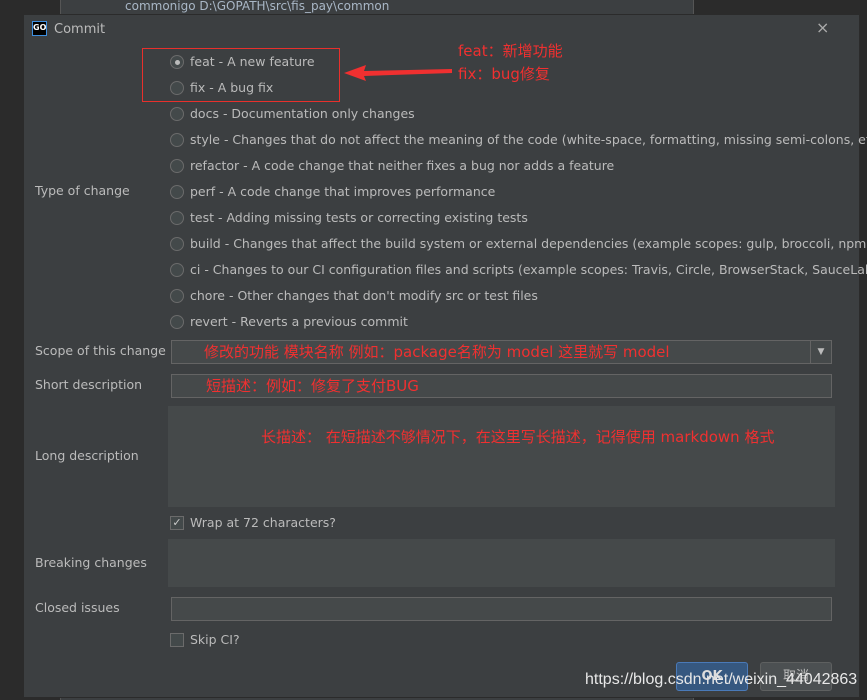 This screenshot has width=867, height=700. I want to click on scope-label: Scope of this change, so click(100, 350).